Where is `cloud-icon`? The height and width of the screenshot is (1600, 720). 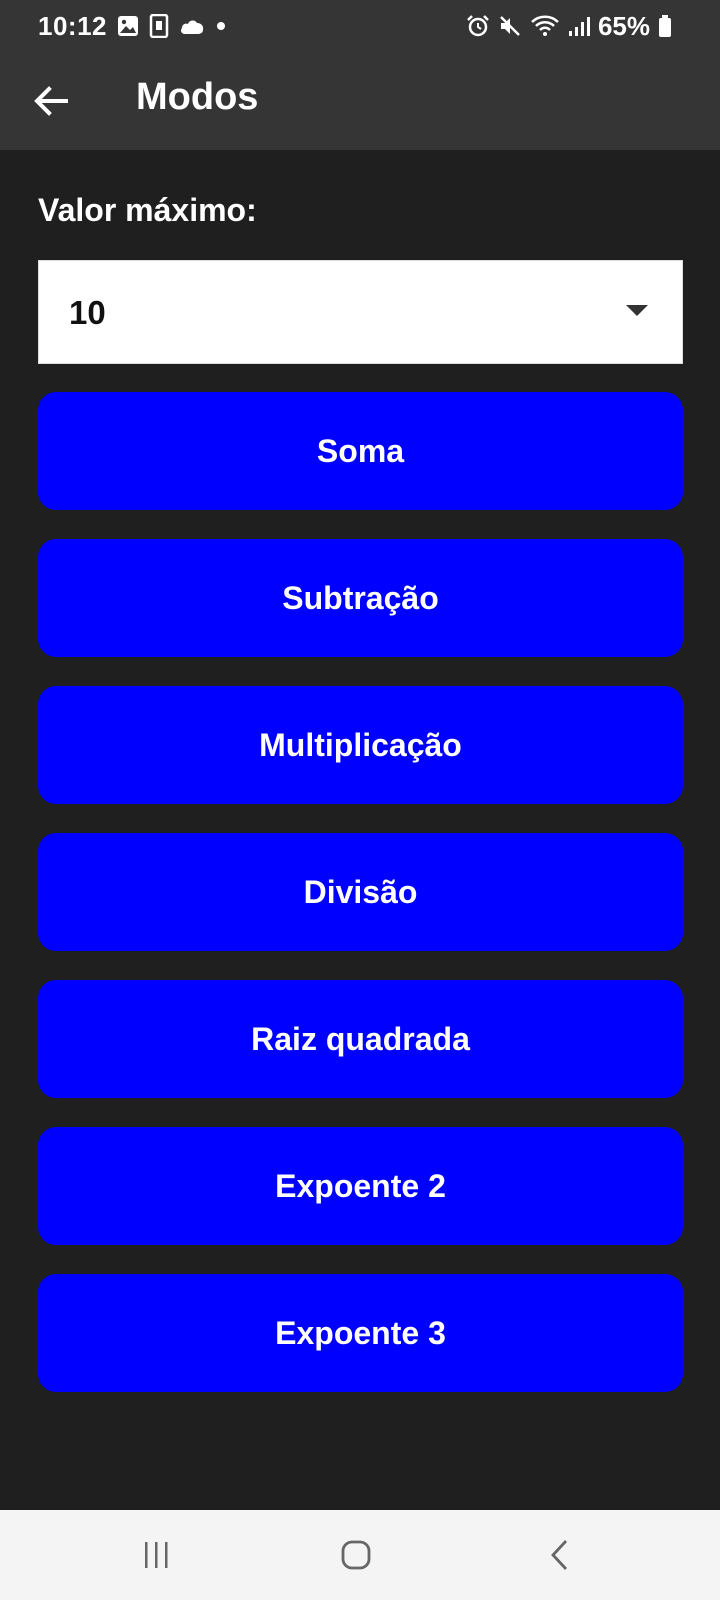
cloud-icon is located at coordinates (192, 26).